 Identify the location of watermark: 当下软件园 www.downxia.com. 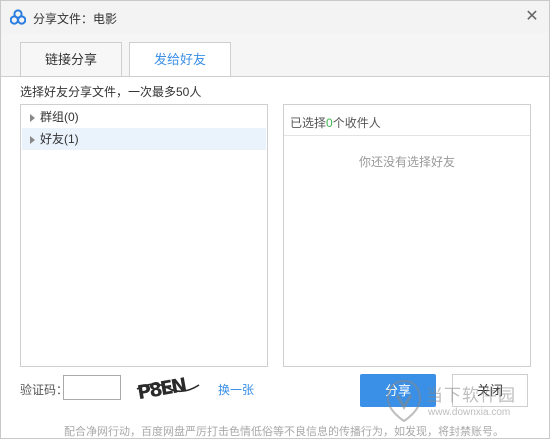
(461, 404).